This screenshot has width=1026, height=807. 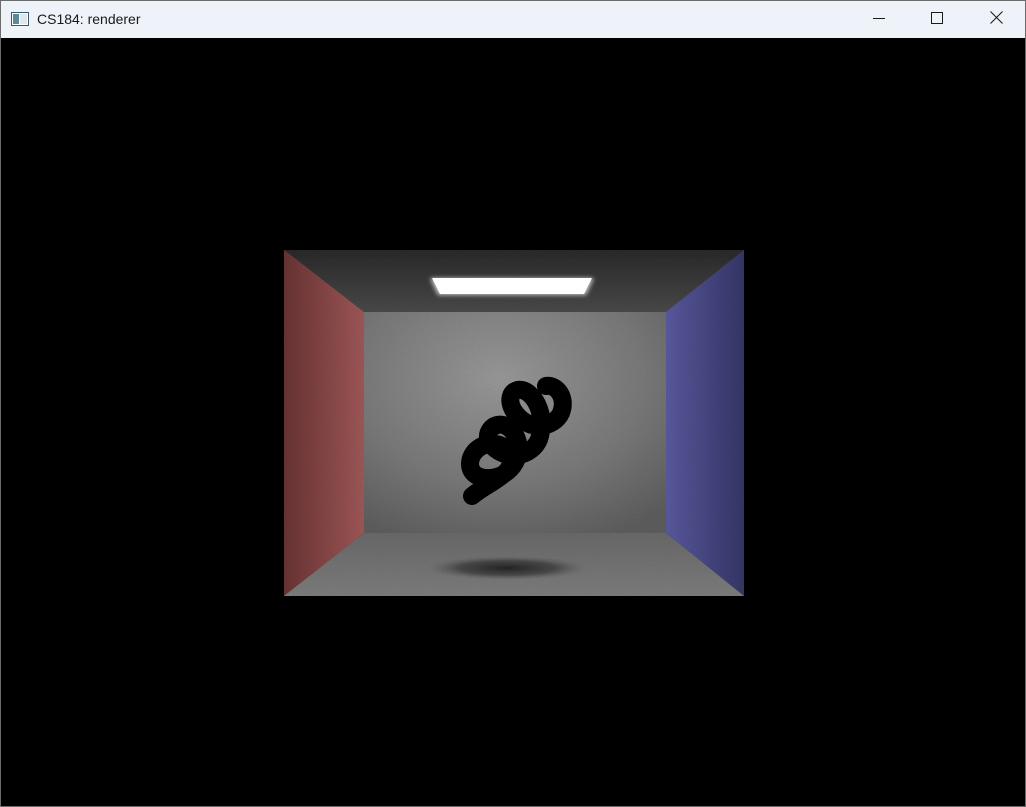 I want to click on title-bar: CS184: renderer, so click(x=513, y=19).